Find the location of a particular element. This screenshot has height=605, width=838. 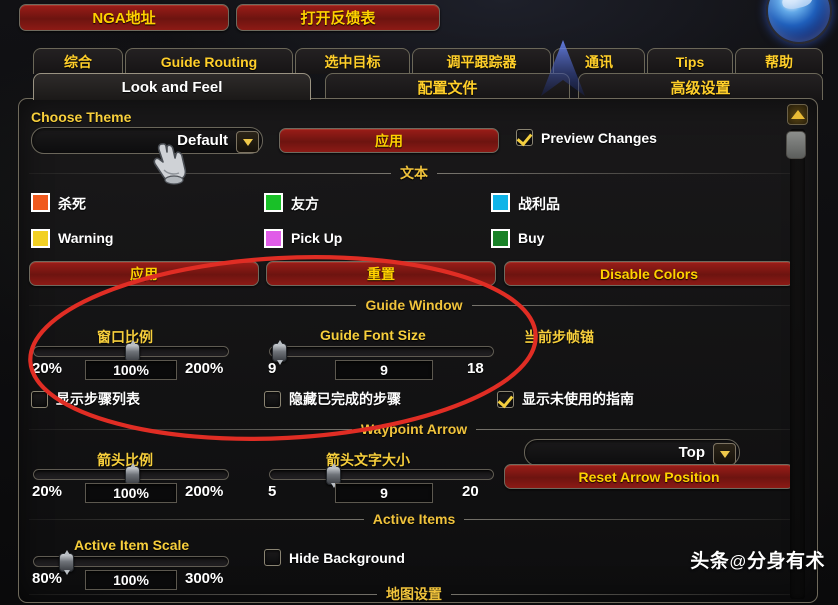

waypoint-arrow-section-header: Waypoint Arrow is located at coordinates (414, 429).